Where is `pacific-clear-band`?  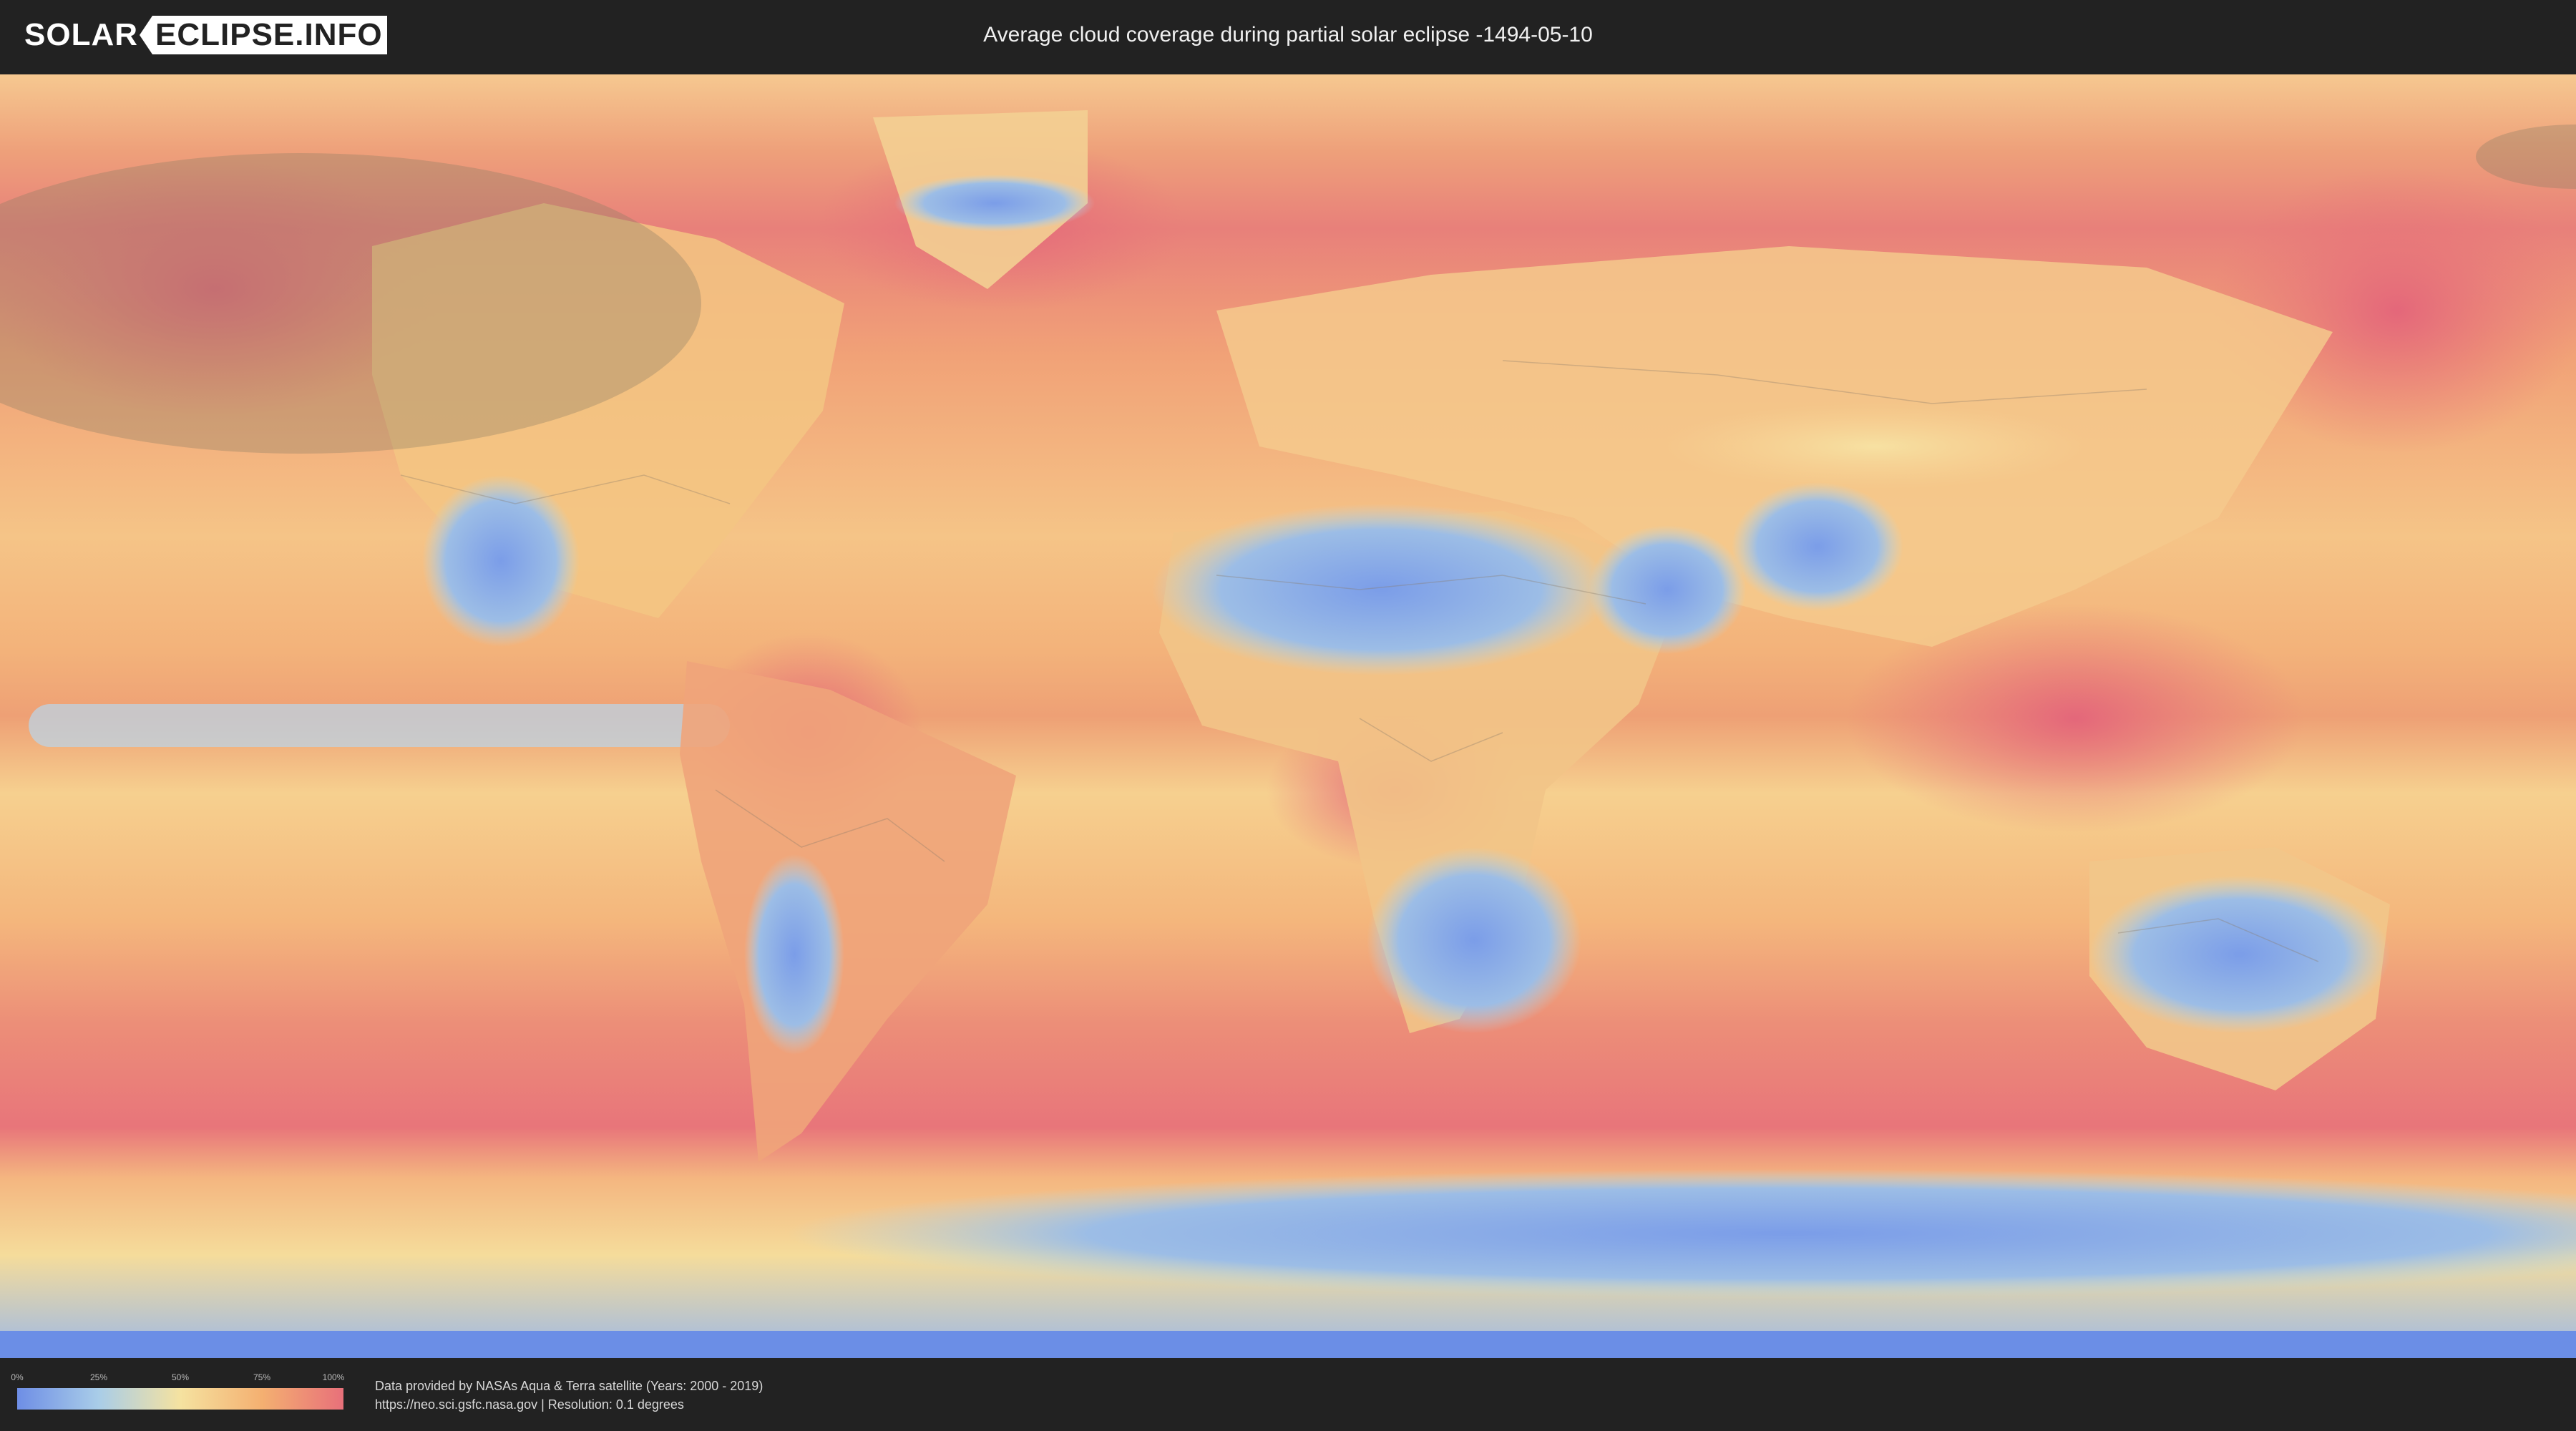 pacific-clear-band is located at coordinates (379, 725).